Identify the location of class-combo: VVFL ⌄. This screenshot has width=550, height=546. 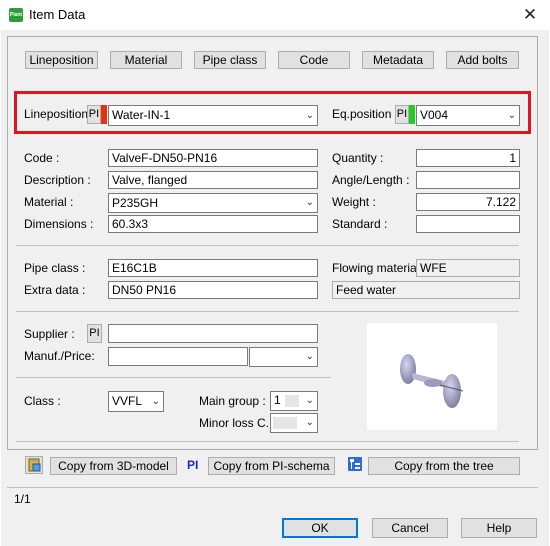
(136, 401).